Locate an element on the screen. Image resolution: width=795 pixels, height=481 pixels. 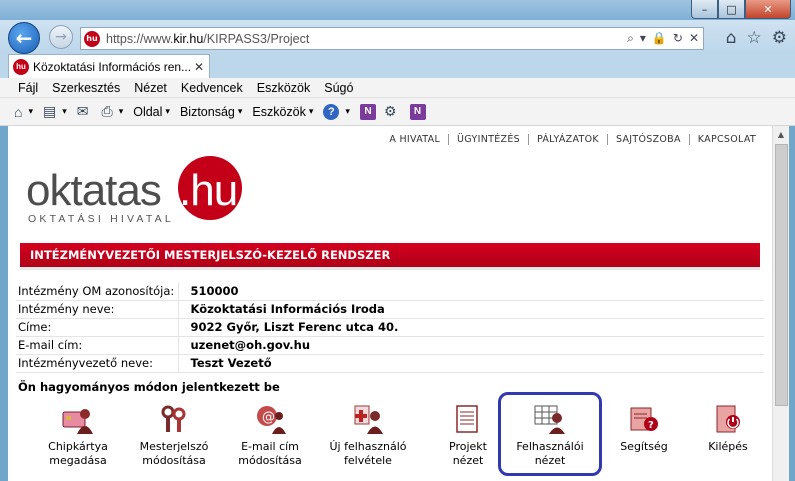
rss-icon: ▤ is located at coordinates (50, 111).